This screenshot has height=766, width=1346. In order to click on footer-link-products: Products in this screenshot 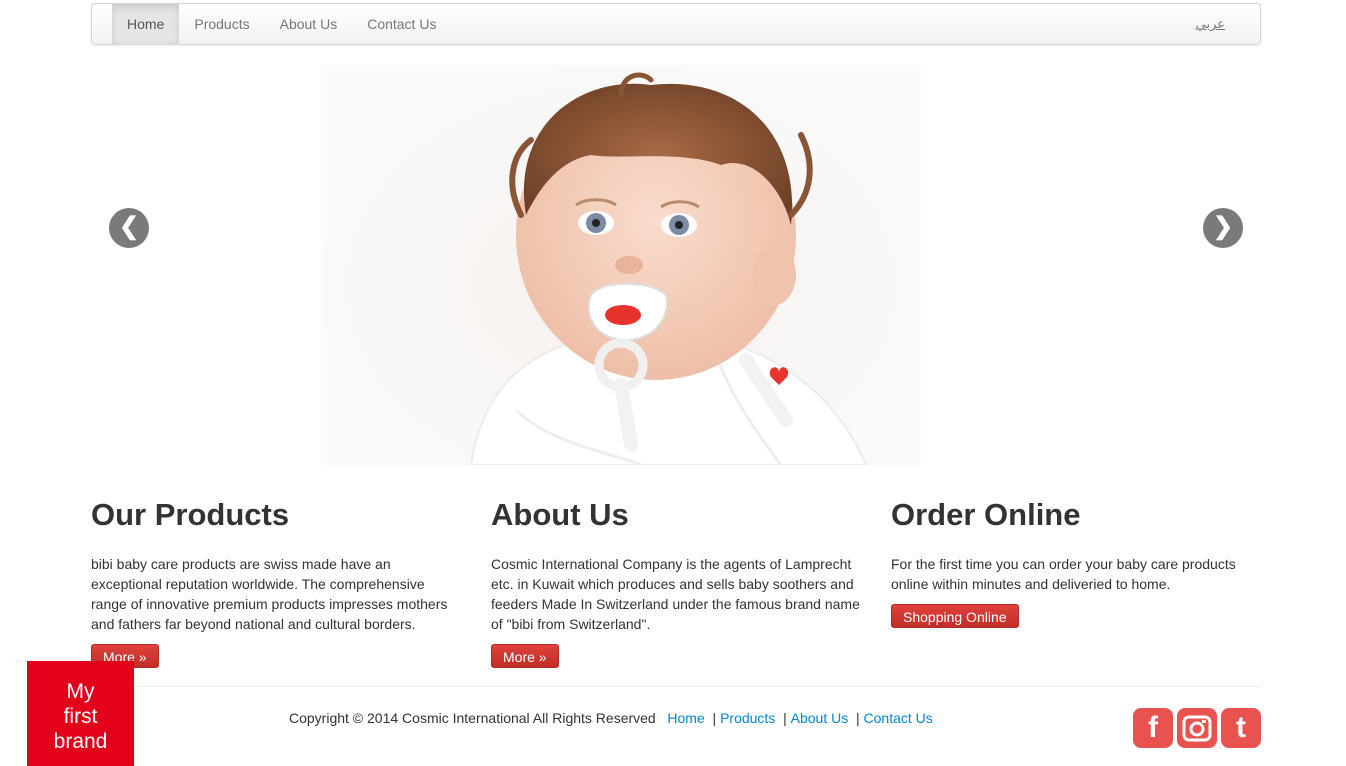, I will do `click(747, 718)`.